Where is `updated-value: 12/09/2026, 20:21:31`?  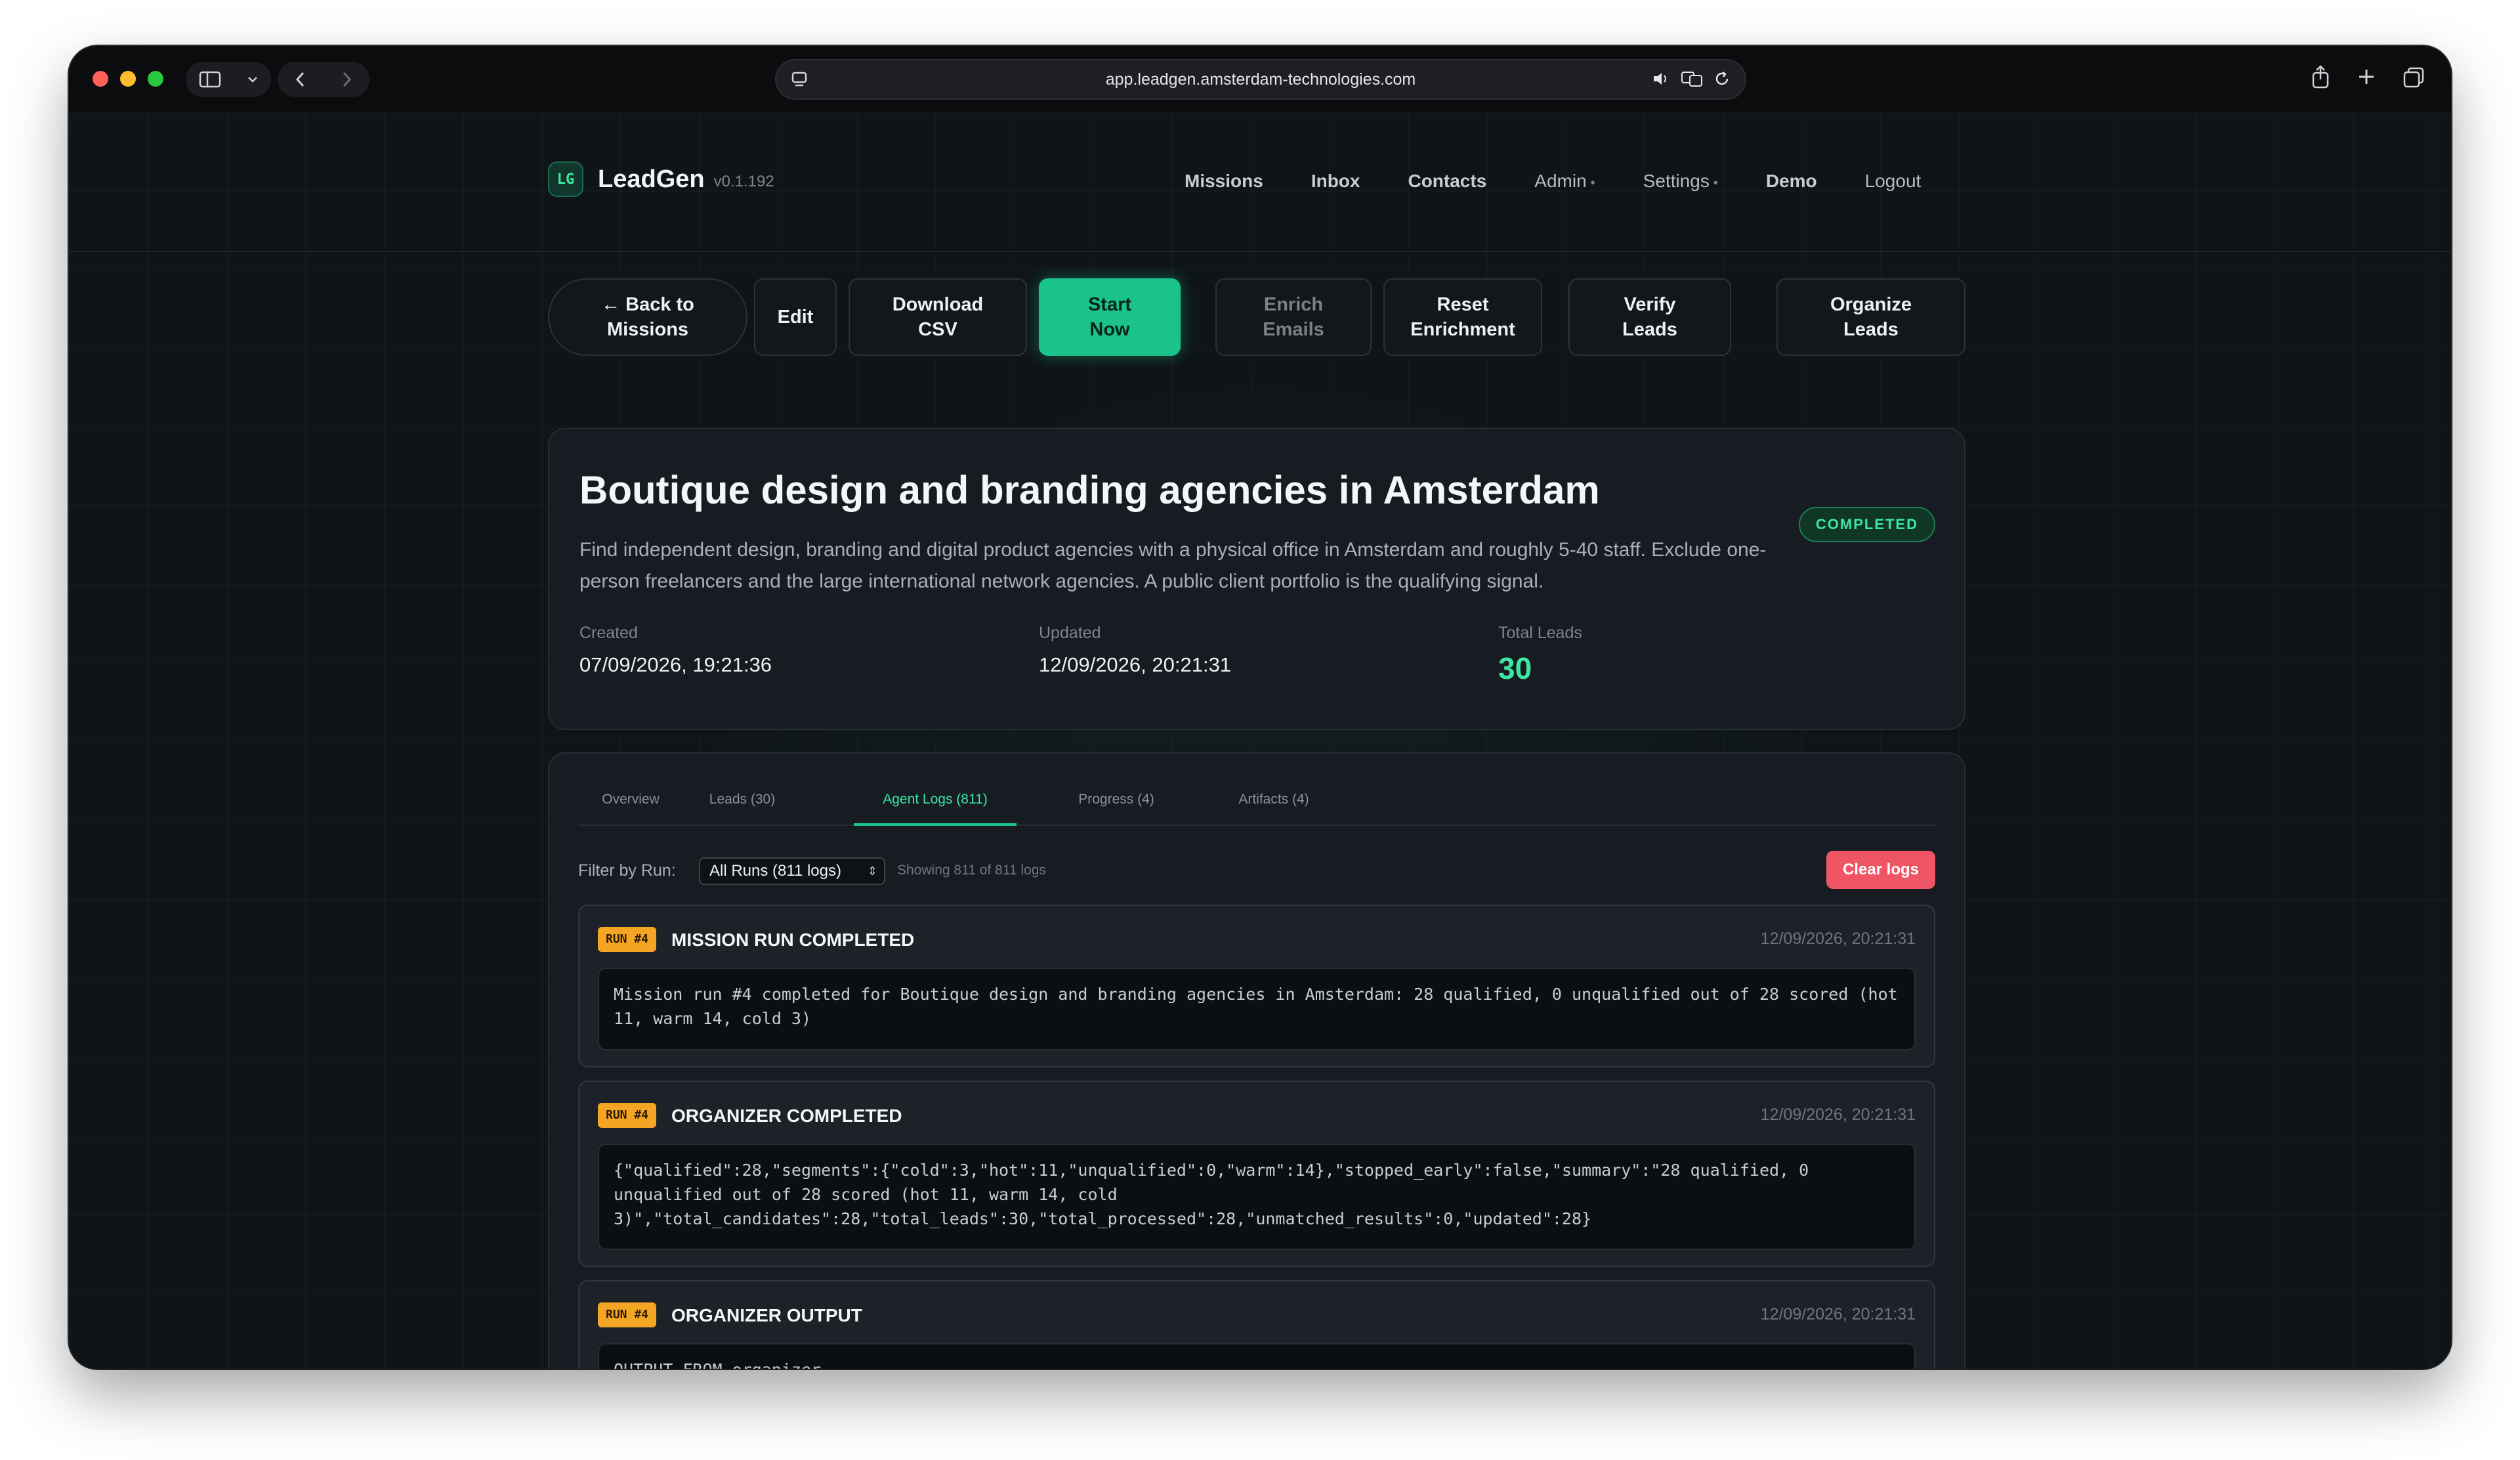
updated-value: 12/09/2026, 20:21:31 is located at coordinates (1135, 664).